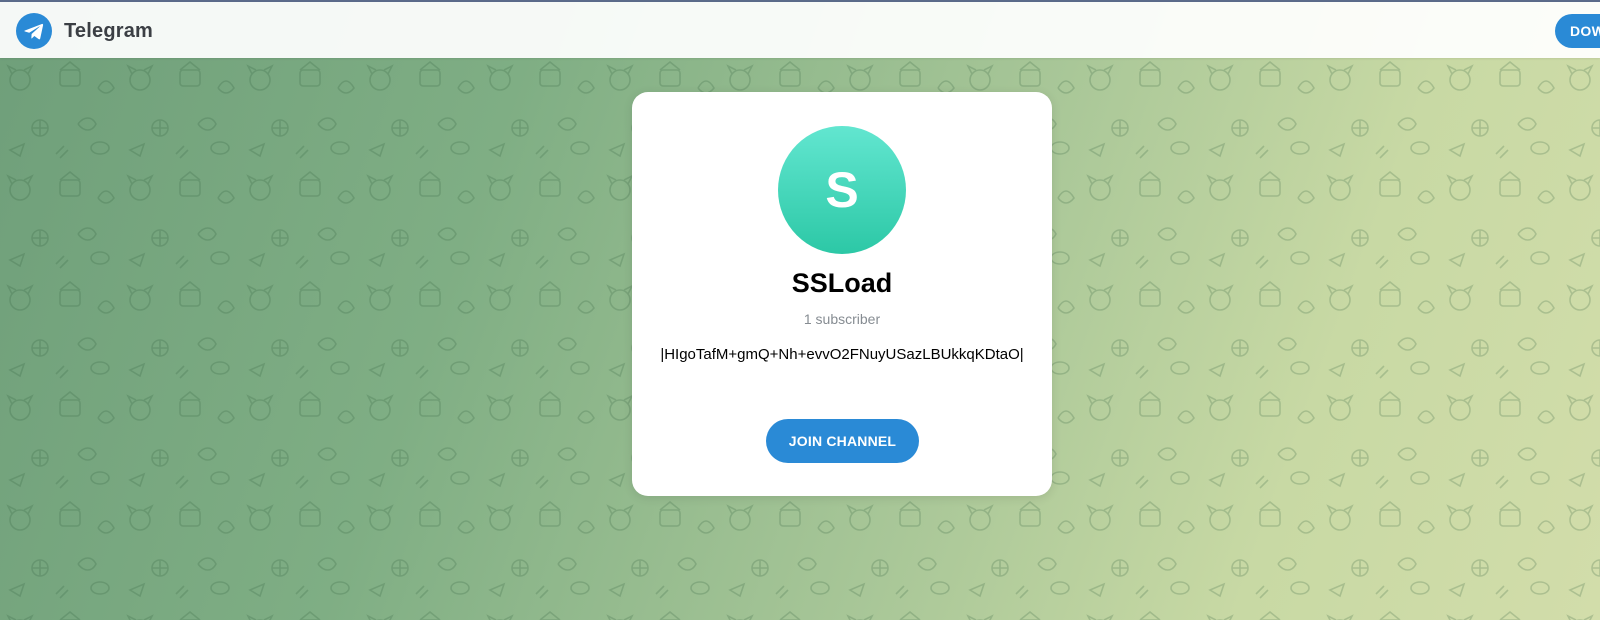 Image resolution: width=1600 pixels, height=620 pixels. What do you see at coordinates (109, 30) in the screenshot?
I see `brand-name: Telegram` at bounding box center [109, 30].